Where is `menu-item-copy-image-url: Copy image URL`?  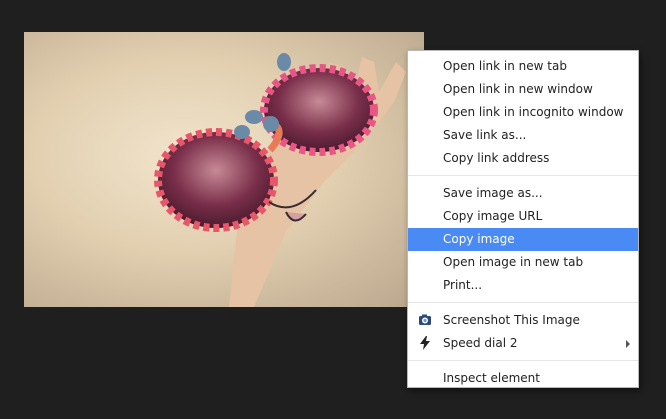 menu-item-copy-image-url: Copy image URL is located at coordinates (523, 216).